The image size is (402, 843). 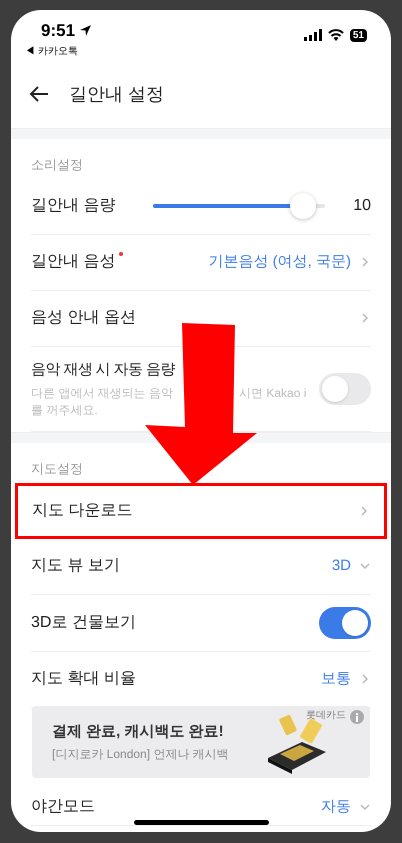 What do you see at coordinates (102, 393) in the screenshot?
I see `setting-description: 다른 앱에서 재생되는 음악` at bounding box center [102, 393].